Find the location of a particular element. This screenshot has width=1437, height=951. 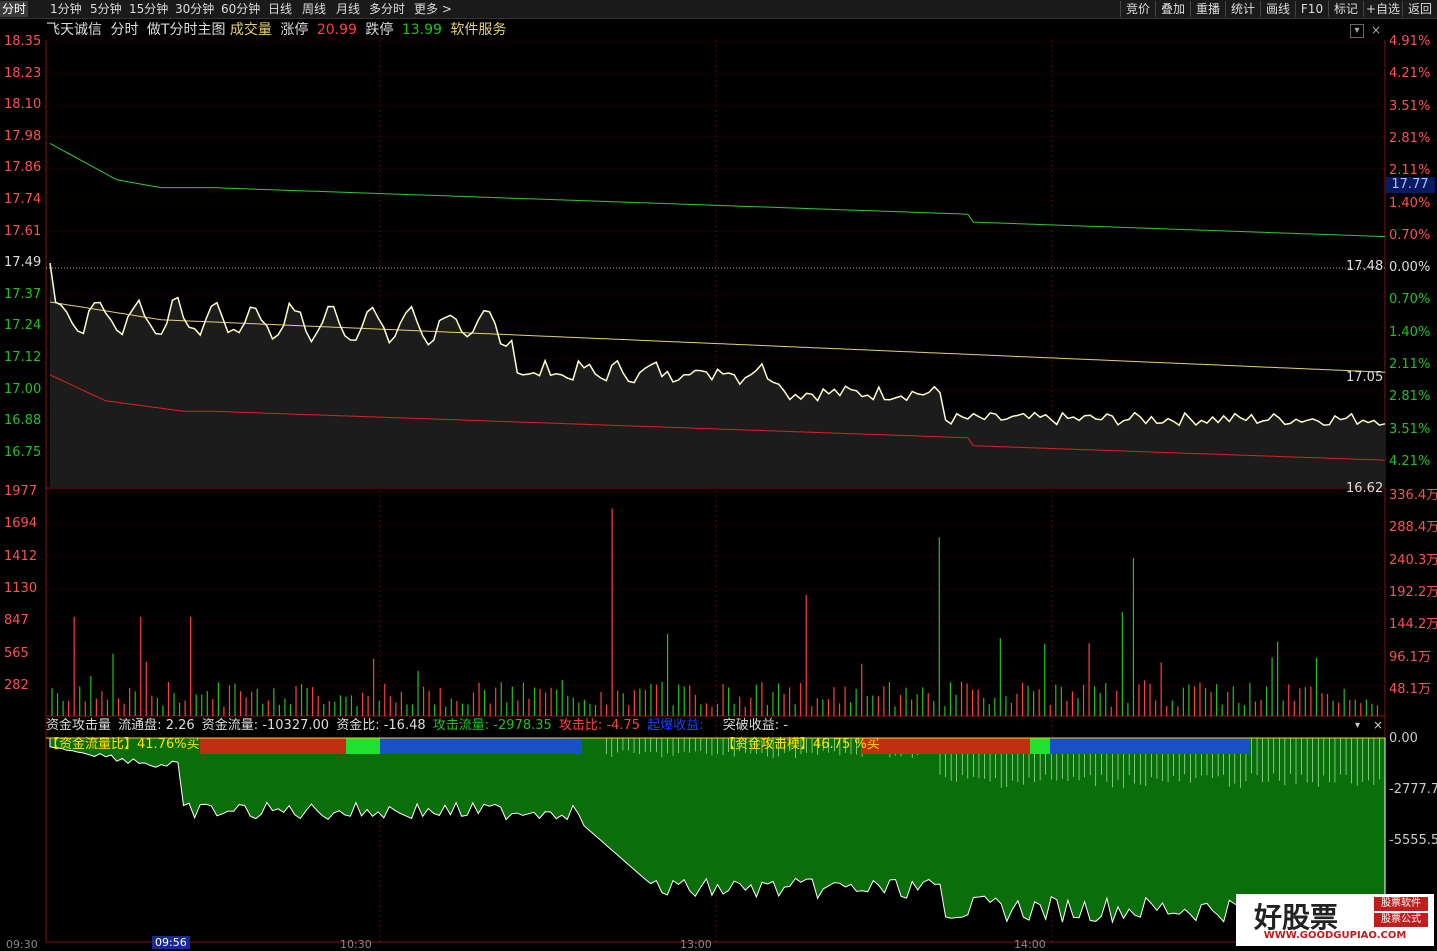

price-right-label-12: 3.51% is located at coordinates (1410, 429).